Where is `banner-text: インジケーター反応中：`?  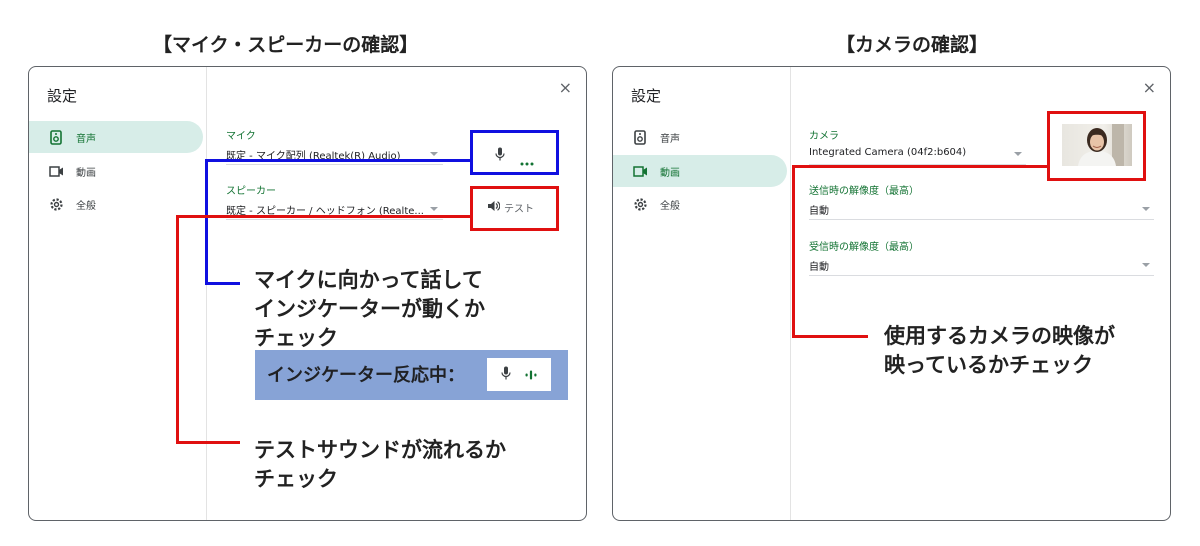 banner-text: インジケーター反応中： is located at coordinates (366, 375).